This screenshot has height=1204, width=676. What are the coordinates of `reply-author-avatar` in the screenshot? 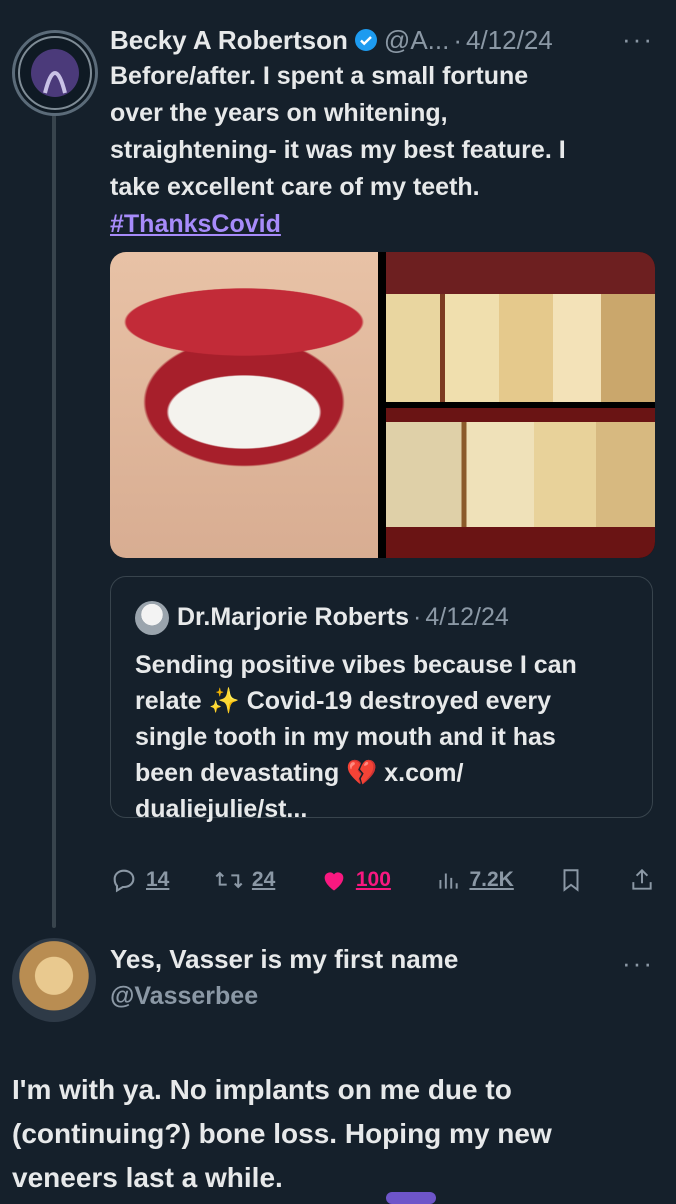 It's located at (54, 980).